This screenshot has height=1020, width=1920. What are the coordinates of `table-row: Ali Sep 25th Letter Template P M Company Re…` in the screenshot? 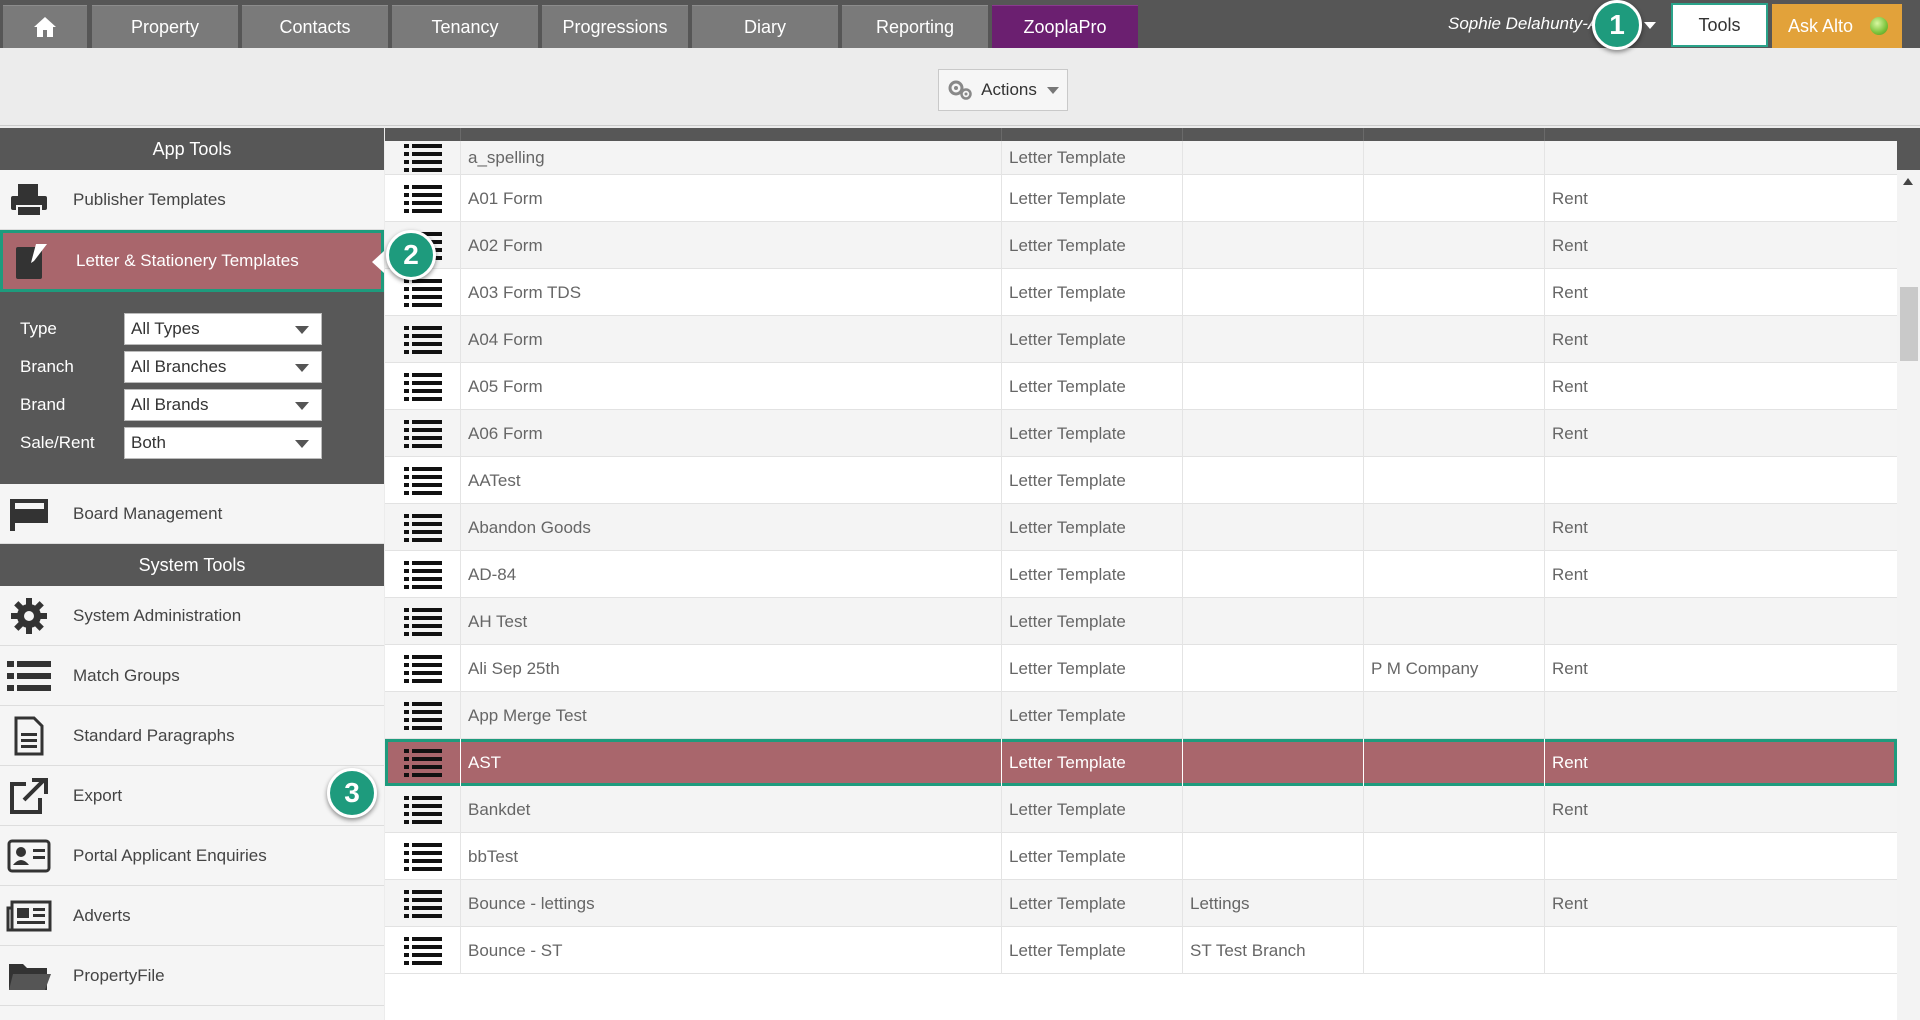 It's located at (1141, 668).